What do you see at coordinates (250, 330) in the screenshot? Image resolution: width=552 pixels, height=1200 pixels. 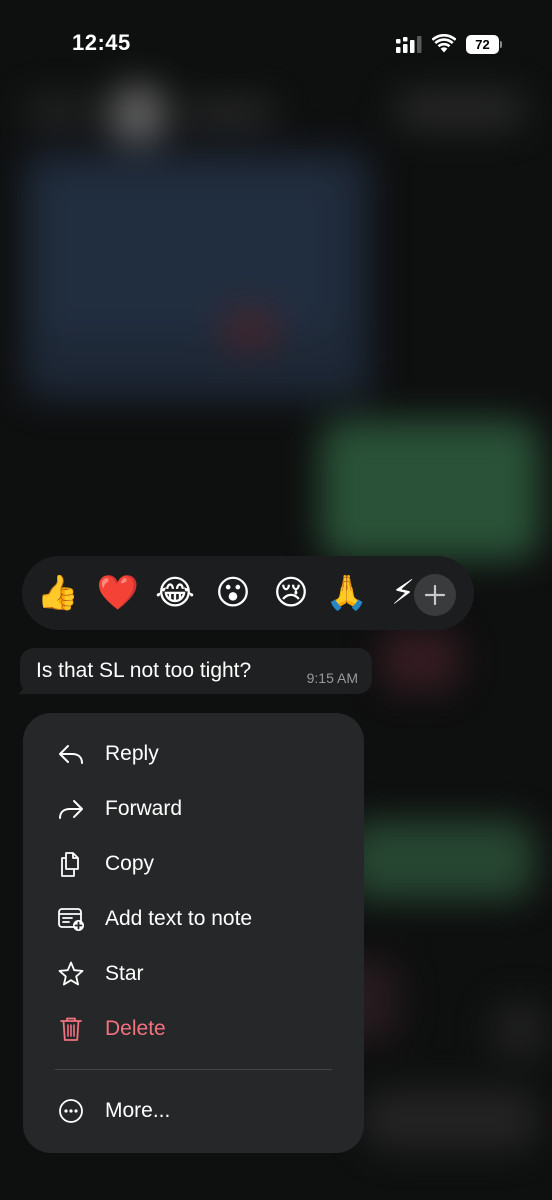 I see `blurred-reaction` at bounding box center [250, 330].